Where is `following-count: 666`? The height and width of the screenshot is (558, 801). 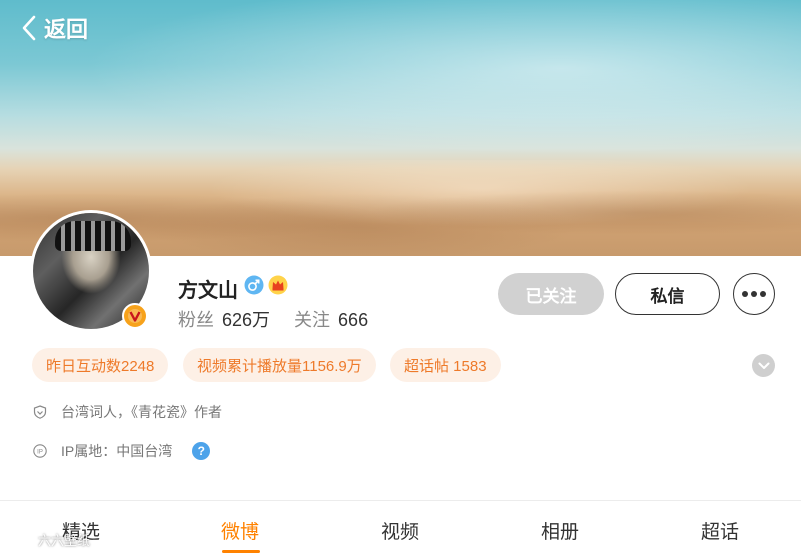 following-count: 666 is located at coordinates (353, 320).